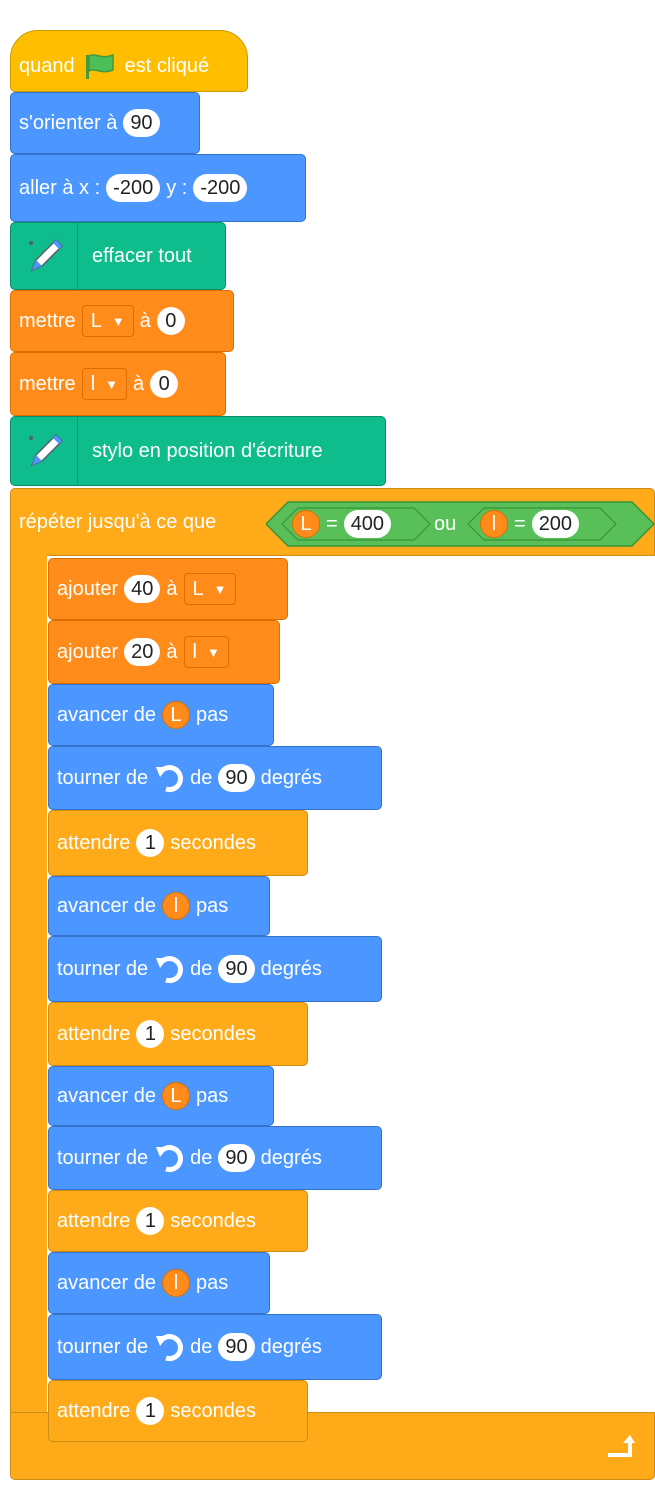  I want to click on go-to-xy-block: aller à x : -200 y : -200, so click(158, 188).